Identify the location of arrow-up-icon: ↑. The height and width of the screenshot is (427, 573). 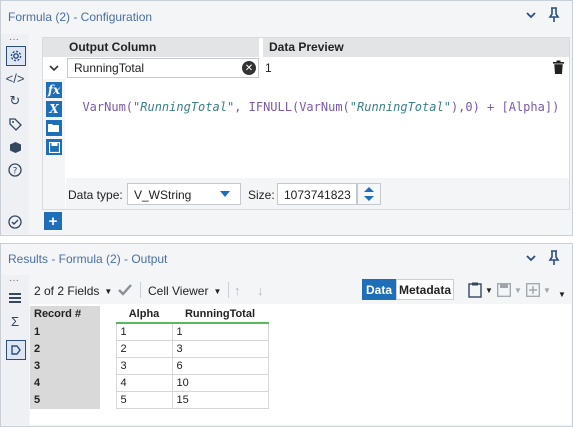
(237, 290).